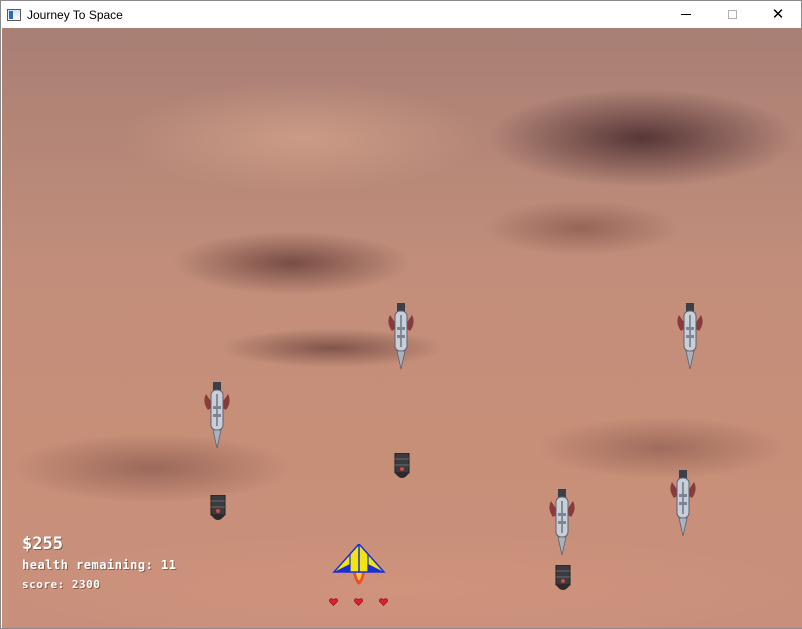  I want to click on title-bar: Journey To Space ✕, so click(401, 14).